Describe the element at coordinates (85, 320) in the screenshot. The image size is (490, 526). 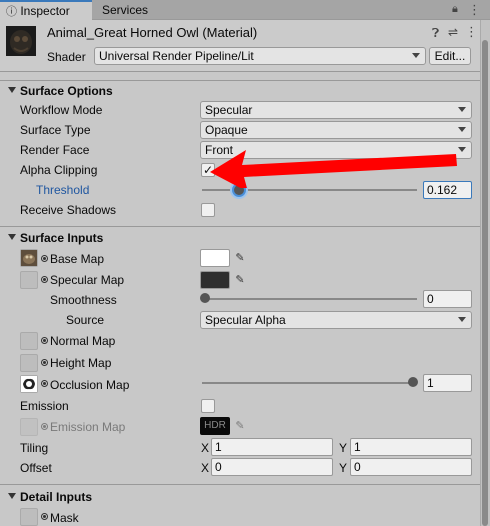
I see `source-label: Source` at that location.